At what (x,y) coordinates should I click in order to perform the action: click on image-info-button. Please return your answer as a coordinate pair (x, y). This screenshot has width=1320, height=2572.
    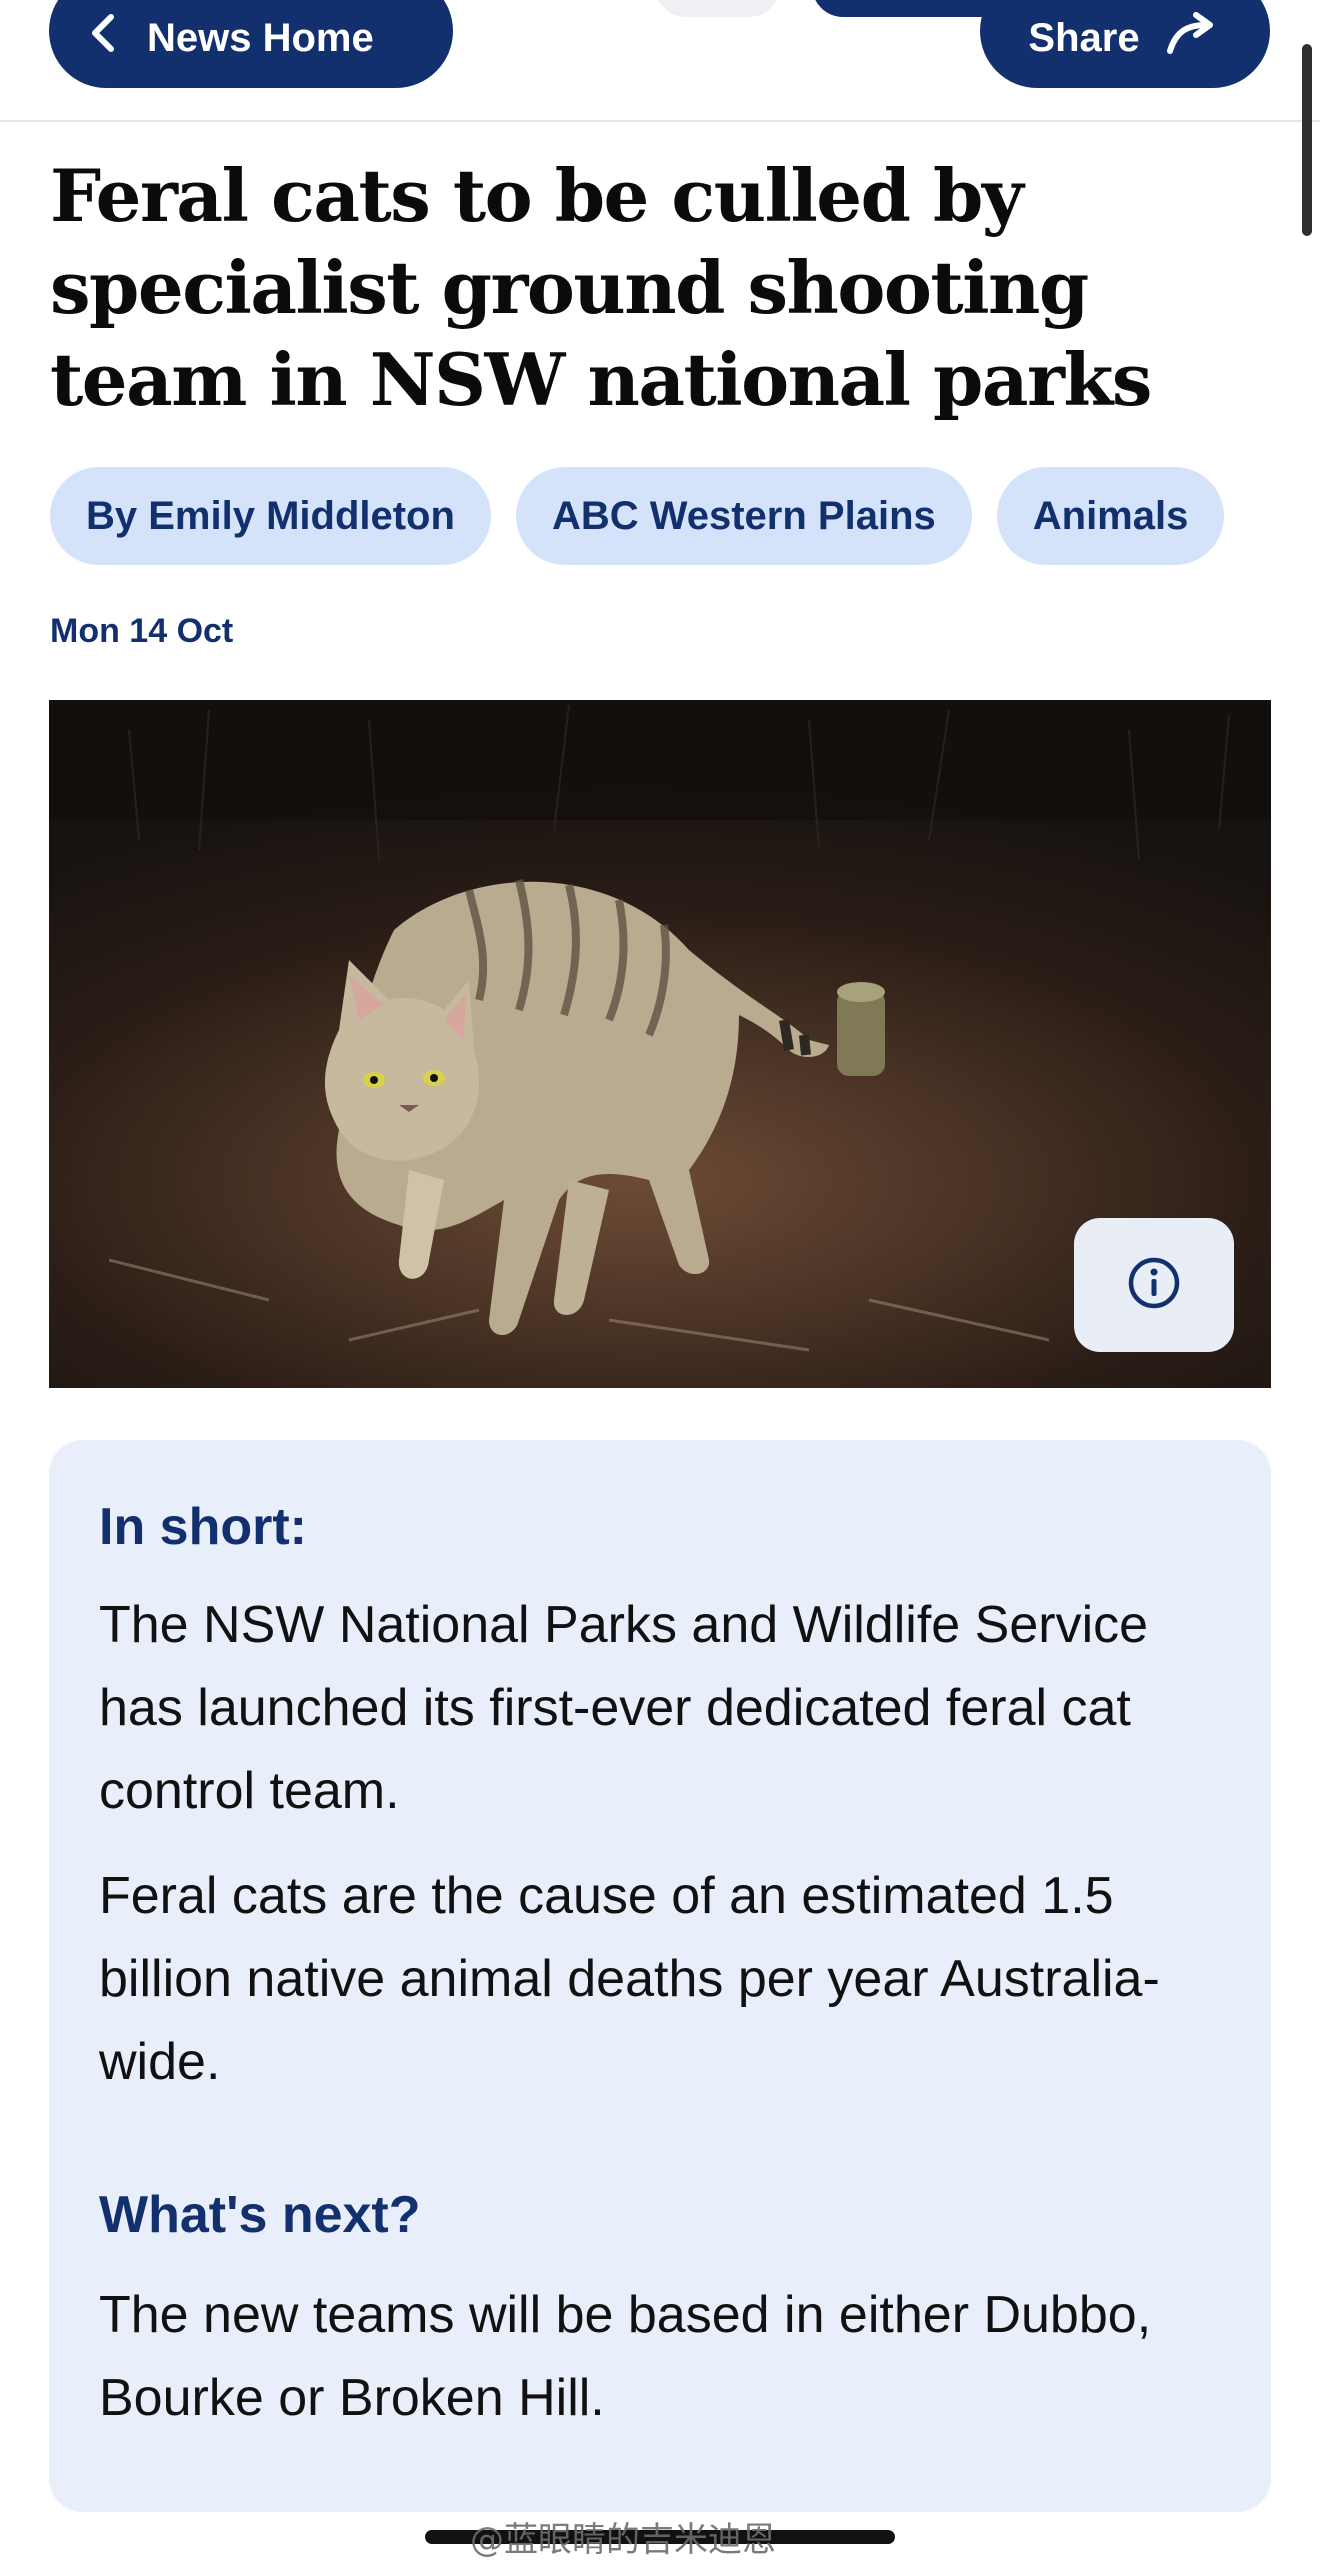
    Looking at the image, I should click on (1154, 1285).